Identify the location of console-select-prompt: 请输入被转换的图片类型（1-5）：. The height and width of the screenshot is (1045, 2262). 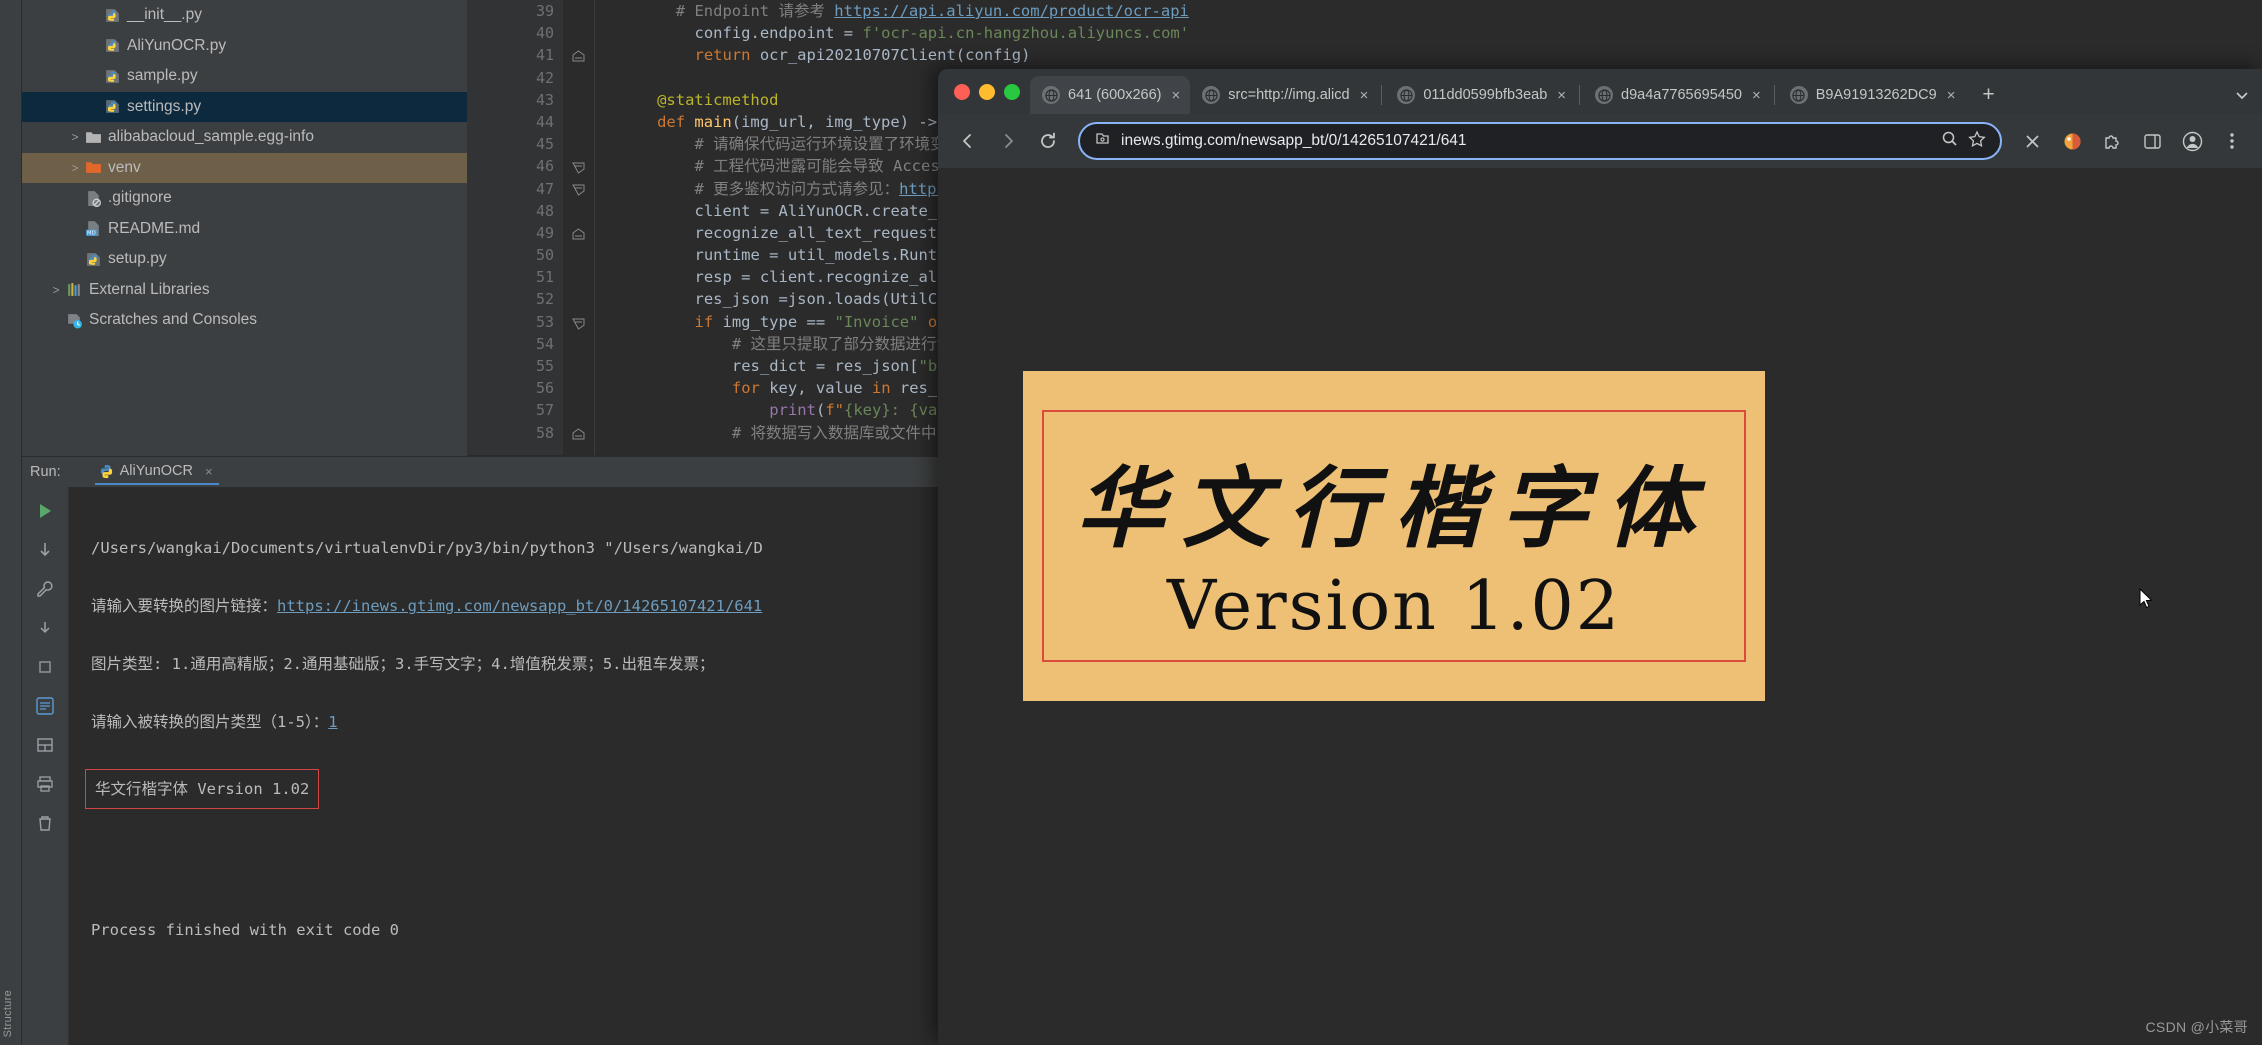
(210, 722).